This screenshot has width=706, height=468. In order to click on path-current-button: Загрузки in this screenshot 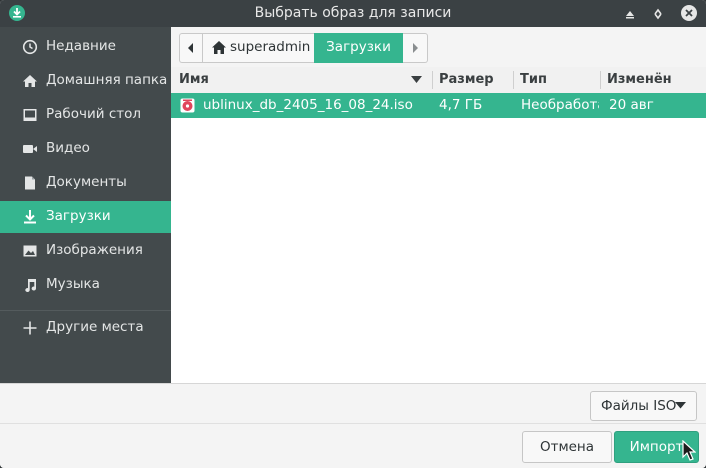, I will do `click(358, 48)`.